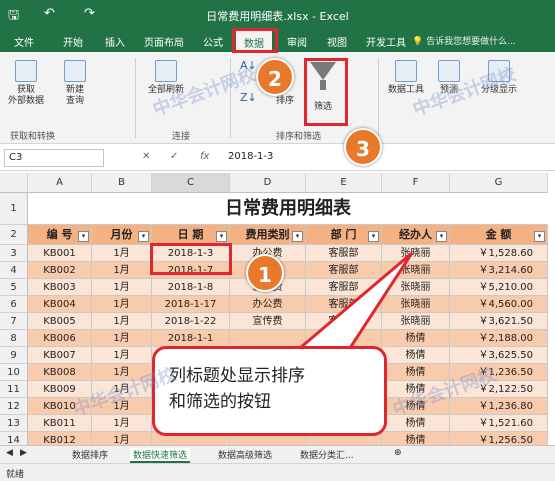 The image size is (555, 481). What do you see at coordinates (237, 389) in the screenshot?
I see `callout-text: 列标题处显示排序 和筛选的按钮` at bounding box center [237, 389].